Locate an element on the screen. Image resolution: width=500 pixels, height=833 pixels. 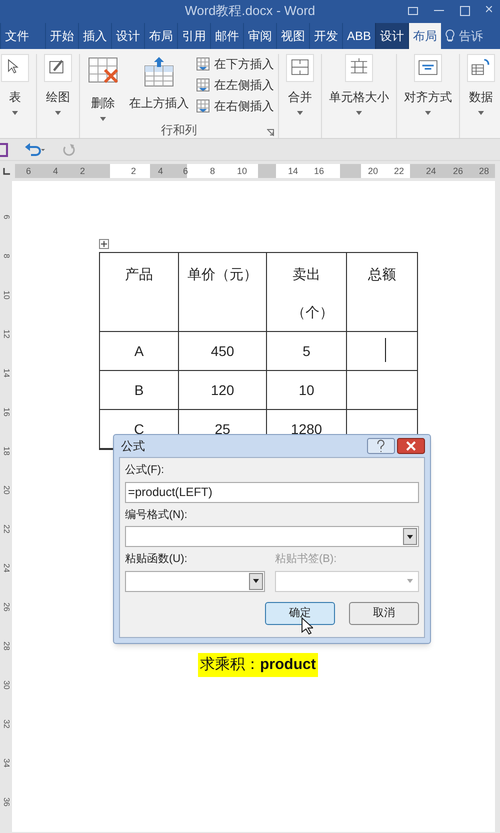
maximize-icon is located at coordinates (465, 11).